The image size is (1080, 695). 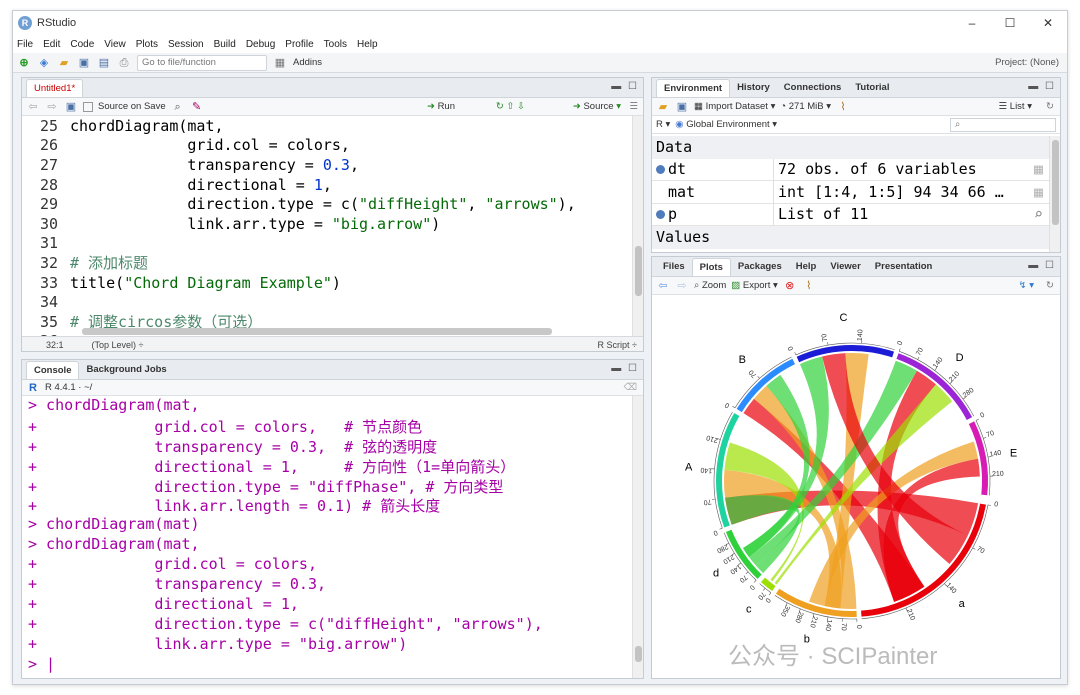 What do you see at coordinates (1050, 285) in the screenshot?
I see `refresh-plot-icon: ↻` at bounding box center [1050, 285].